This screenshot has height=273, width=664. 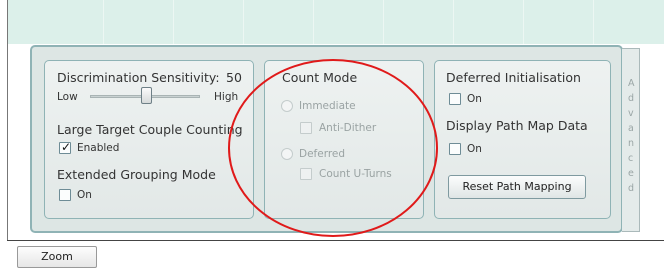 What do you see at coordinates (513, 77) in the screenshot?
I see `deferred-initialisation-label: Deferred Initialisation` at bounding box center [513, 77].